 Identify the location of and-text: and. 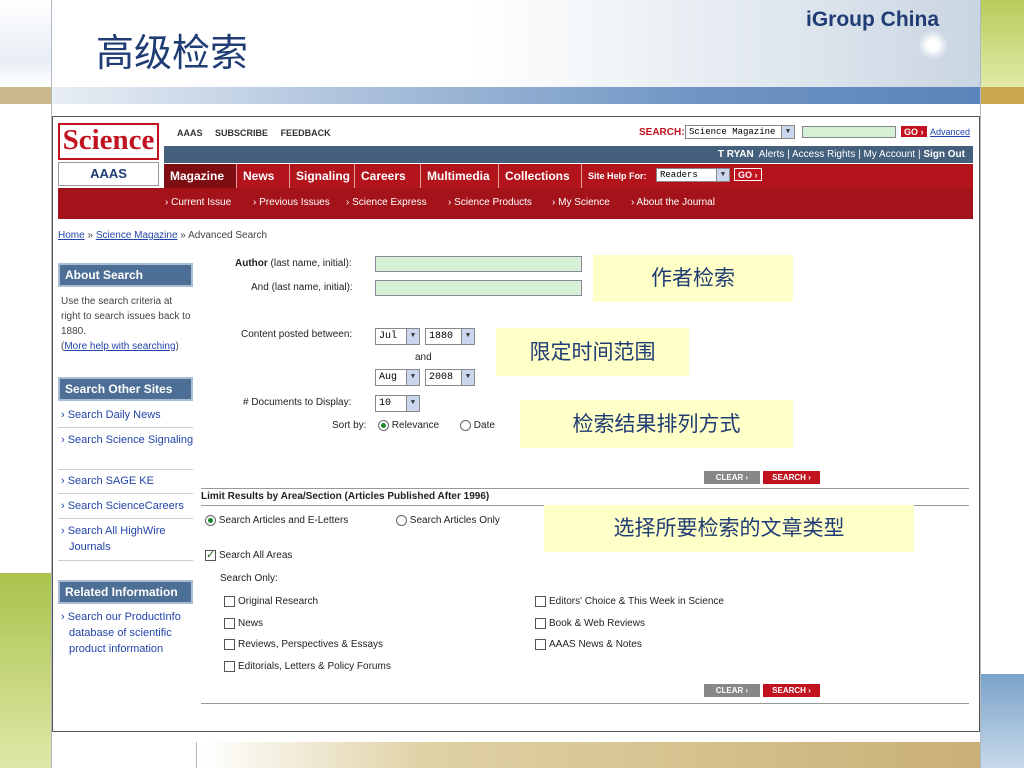
(423, 357).